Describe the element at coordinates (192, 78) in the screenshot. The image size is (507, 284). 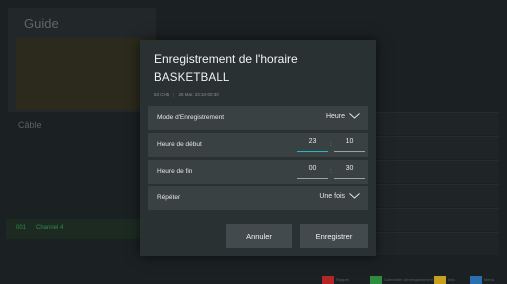
I see `program-title: BASKETBALL` at that location.